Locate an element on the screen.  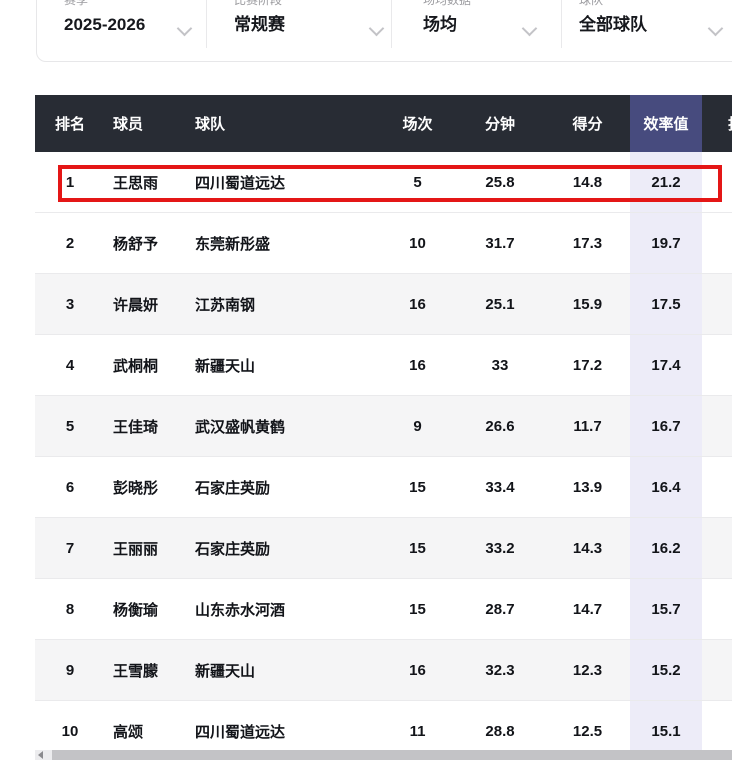
table-row: 9 王雪朦 新疆天山 16 32.3 12.3 15.2 is located at coordinates (383, 670).